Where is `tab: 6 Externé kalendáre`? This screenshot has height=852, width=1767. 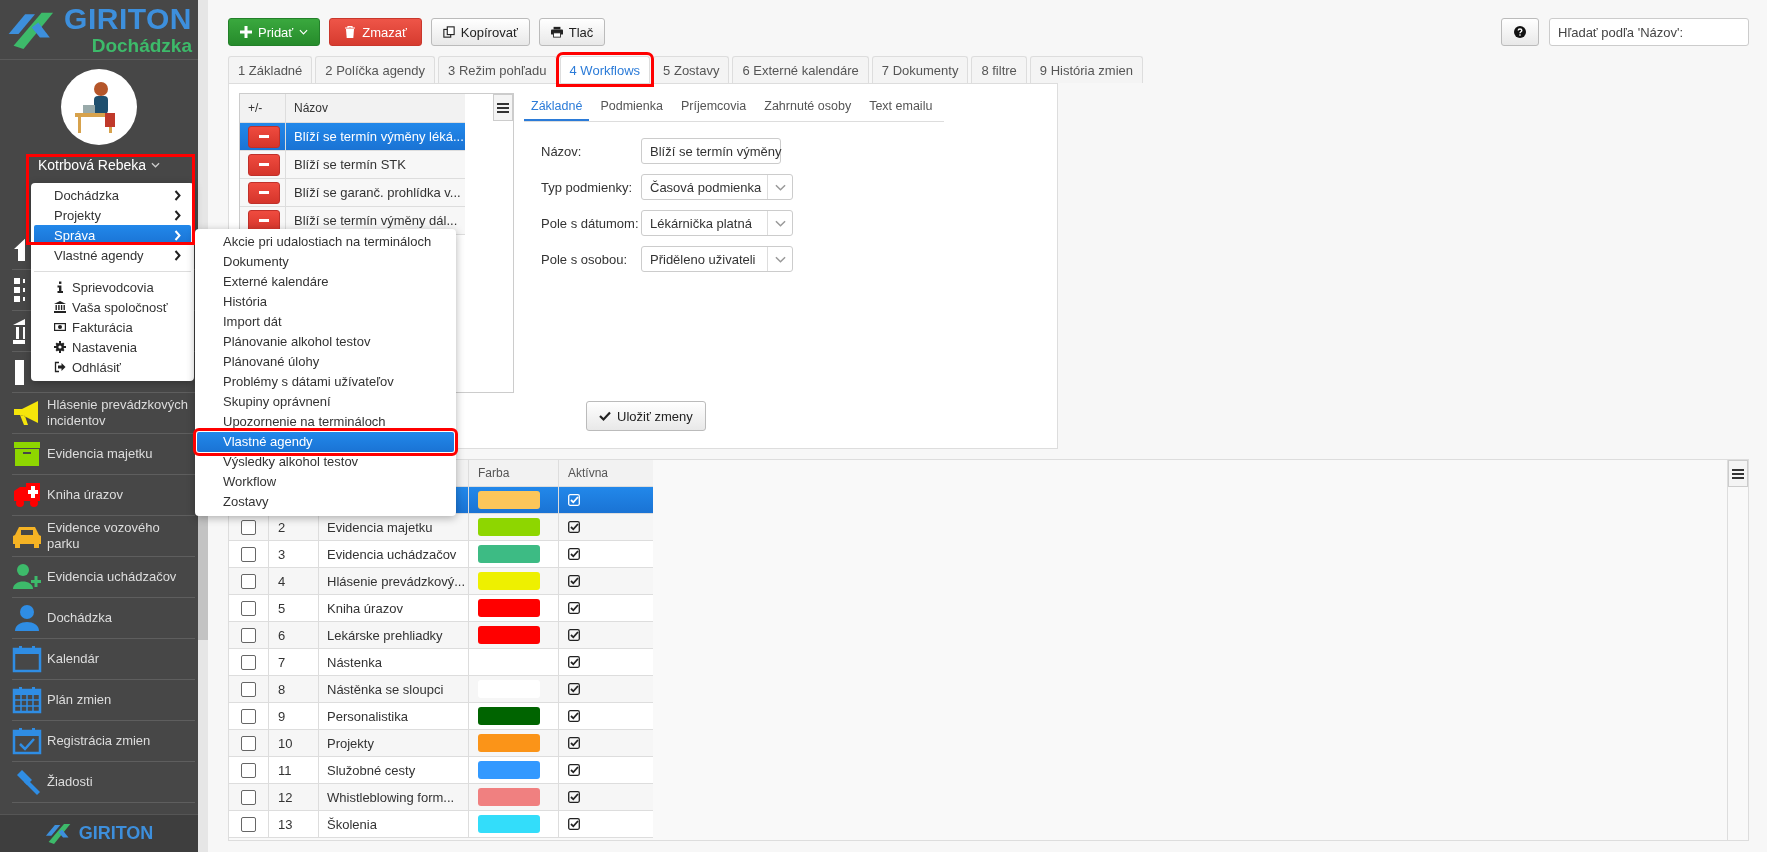 tab: 6 Externé kalendáre is located at coordinates (800, 69).